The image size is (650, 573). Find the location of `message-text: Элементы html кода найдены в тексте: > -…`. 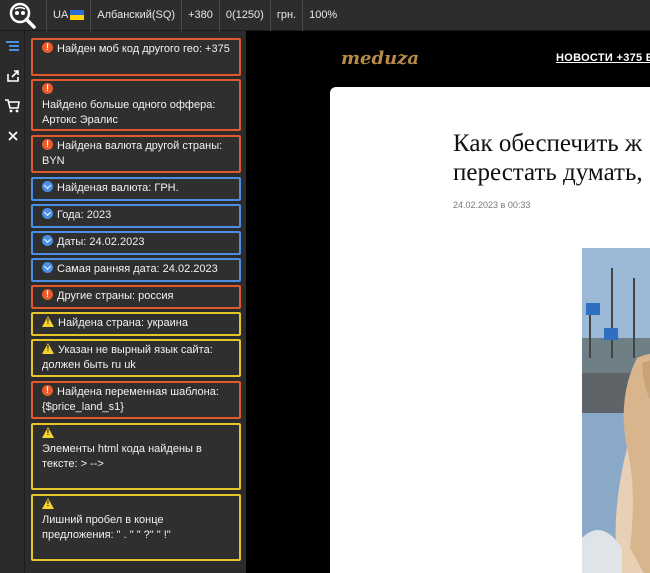

message-text: Элементы html кода найдены в тексте: > -… is located at coordinates (122, 456).